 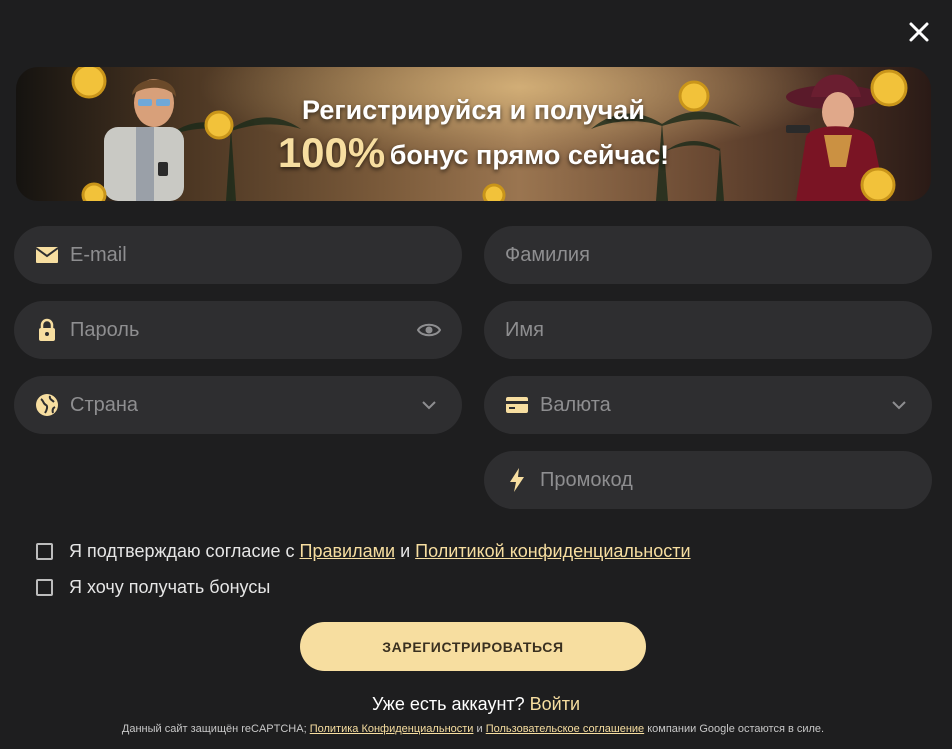 I want to click on promo-field: Промокод, so click(x=708, y=480).